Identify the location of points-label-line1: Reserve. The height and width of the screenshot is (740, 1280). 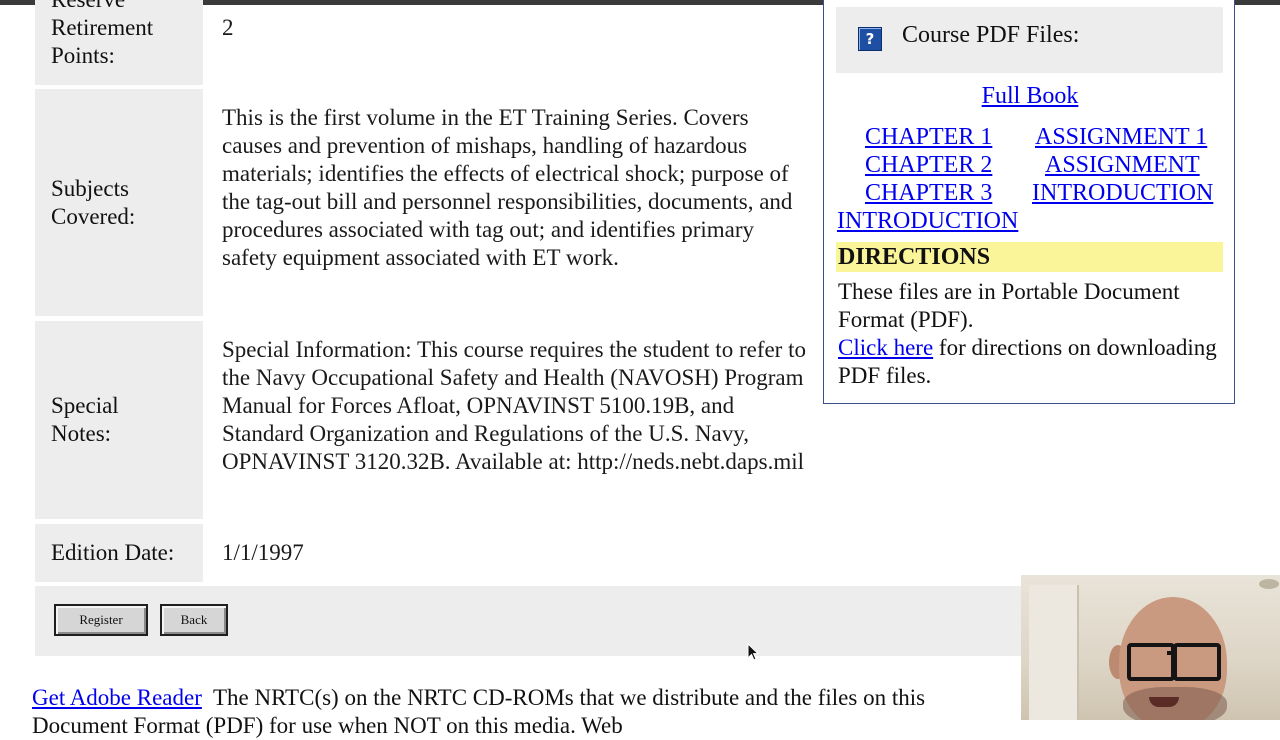
(127, 7).